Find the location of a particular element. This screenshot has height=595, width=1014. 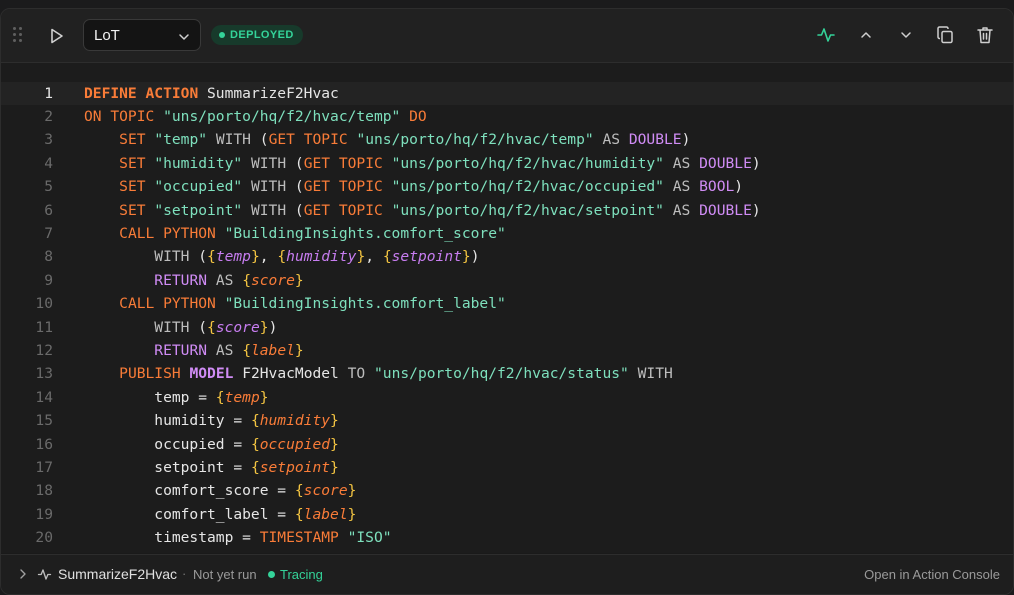

code-token: humidity is located at coordinates (295, 421).